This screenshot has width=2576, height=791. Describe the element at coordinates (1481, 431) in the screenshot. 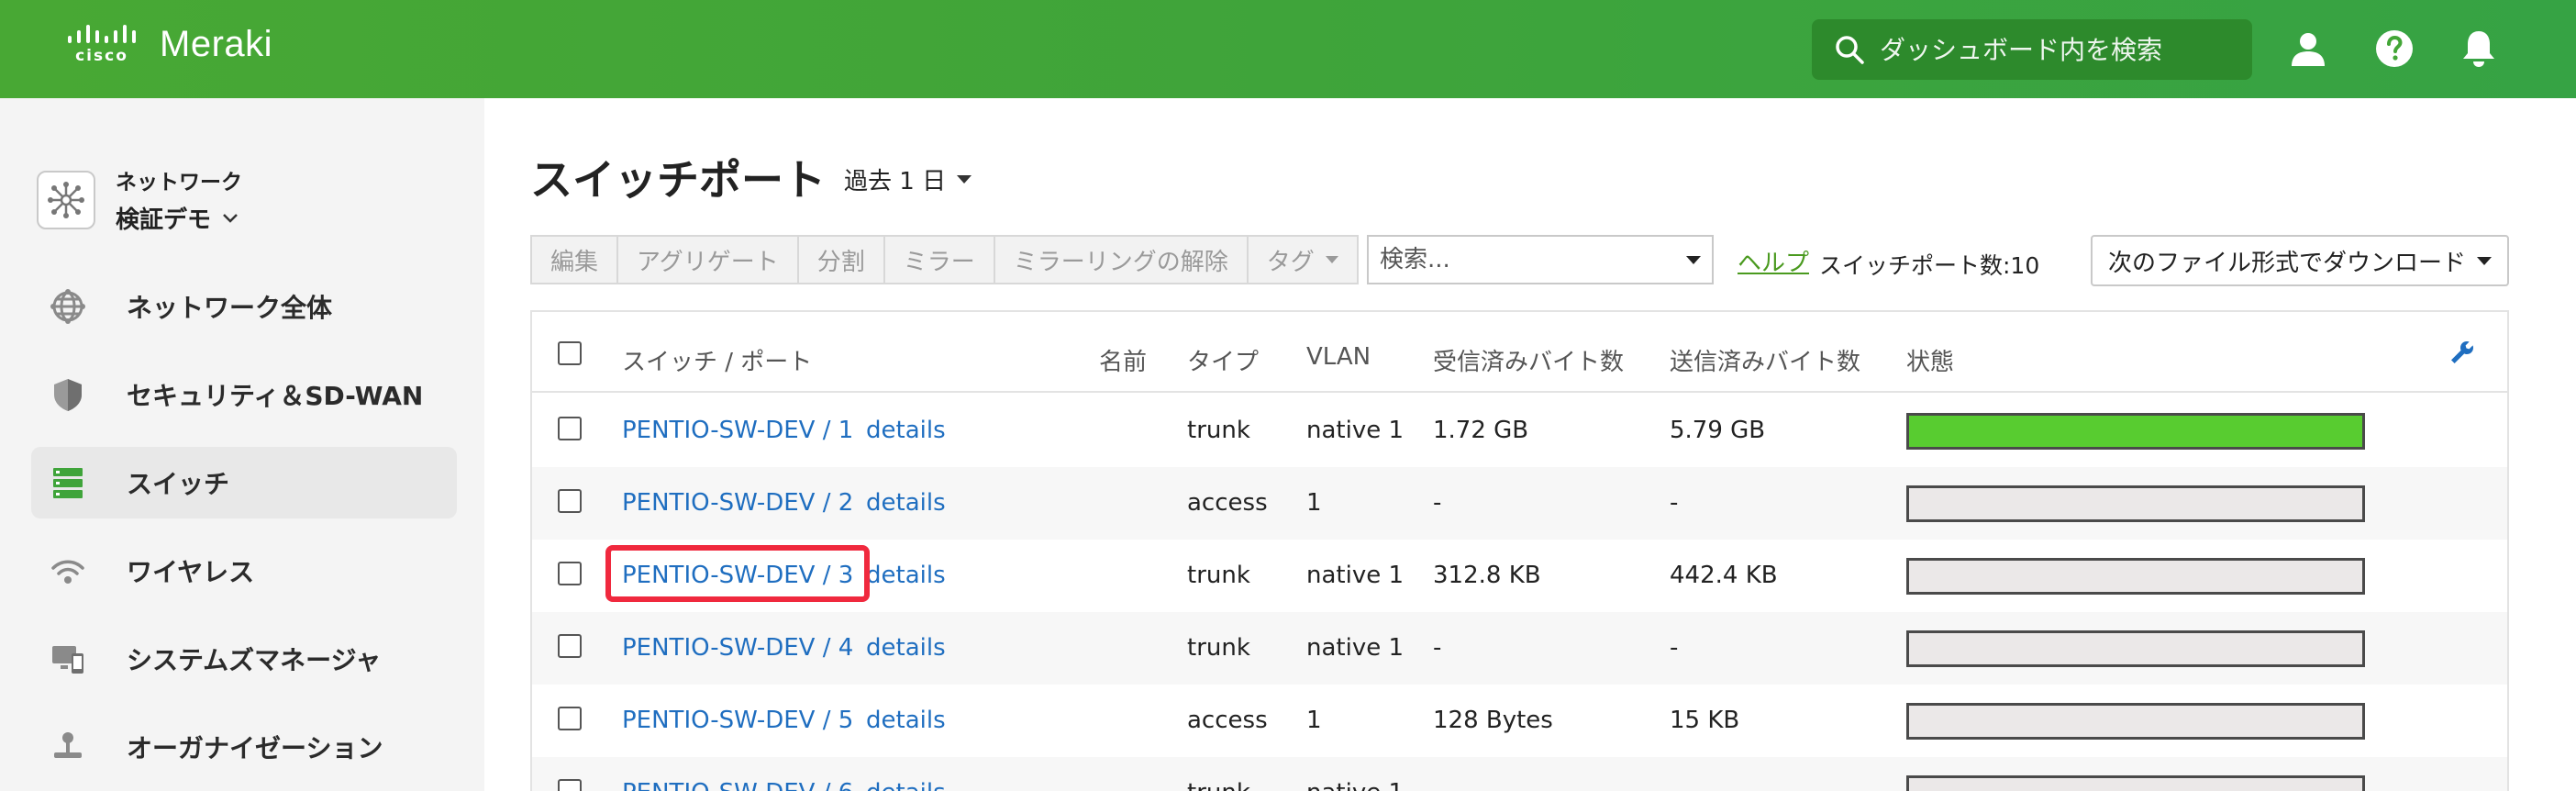

I see `bytes-received: 1.72 GB` at that location.